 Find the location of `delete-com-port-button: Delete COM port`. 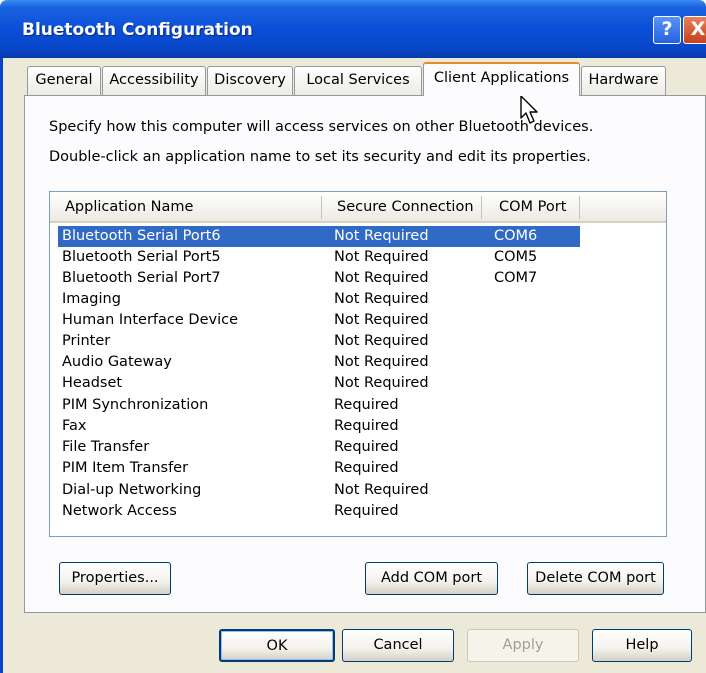

delete-com-port-button: Delete COM port is located at coordinates (595, 578).